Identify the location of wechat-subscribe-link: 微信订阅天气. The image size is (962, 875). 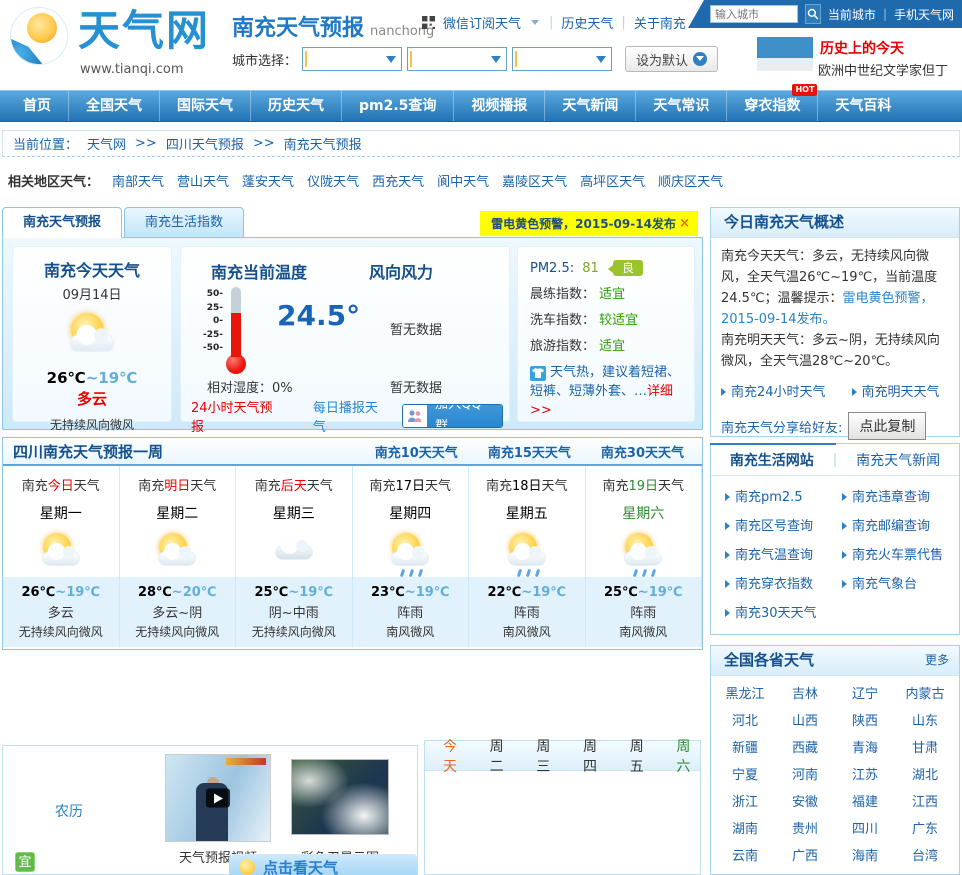
(482, 22).